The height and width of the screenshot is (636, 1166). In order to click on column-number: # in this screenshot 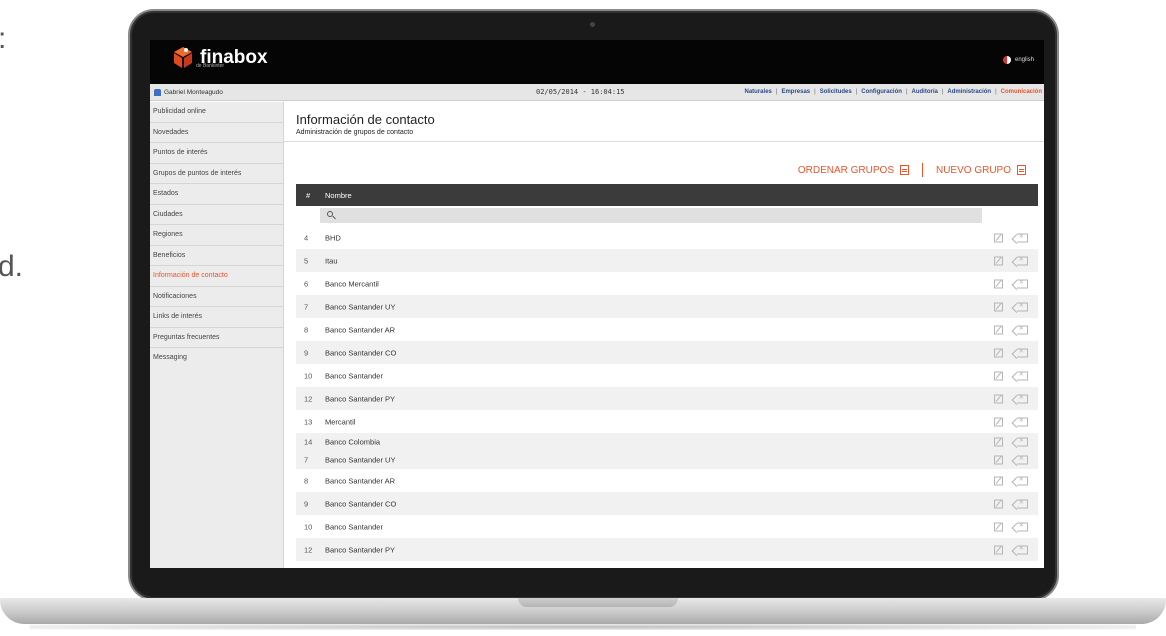, I will do `click(308, 195)`.